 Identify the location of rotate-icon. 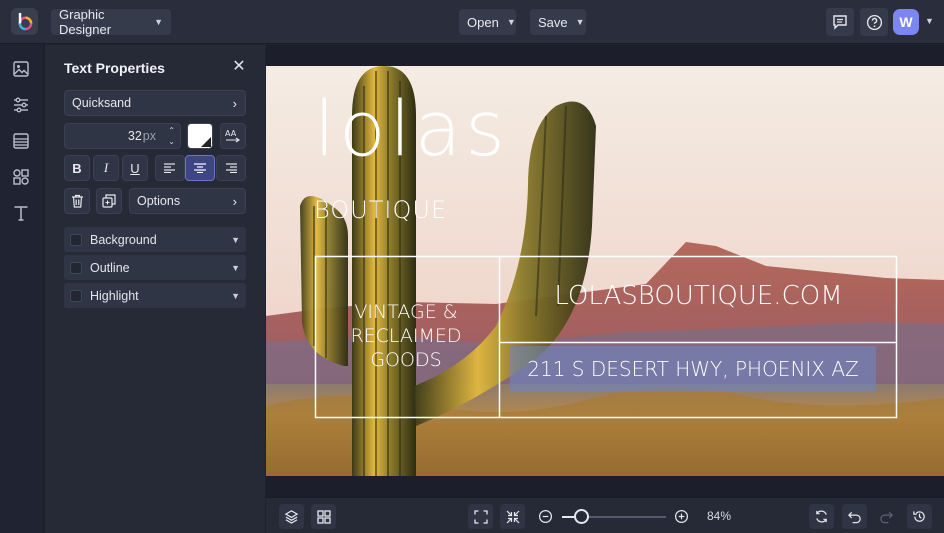
(821, 516).